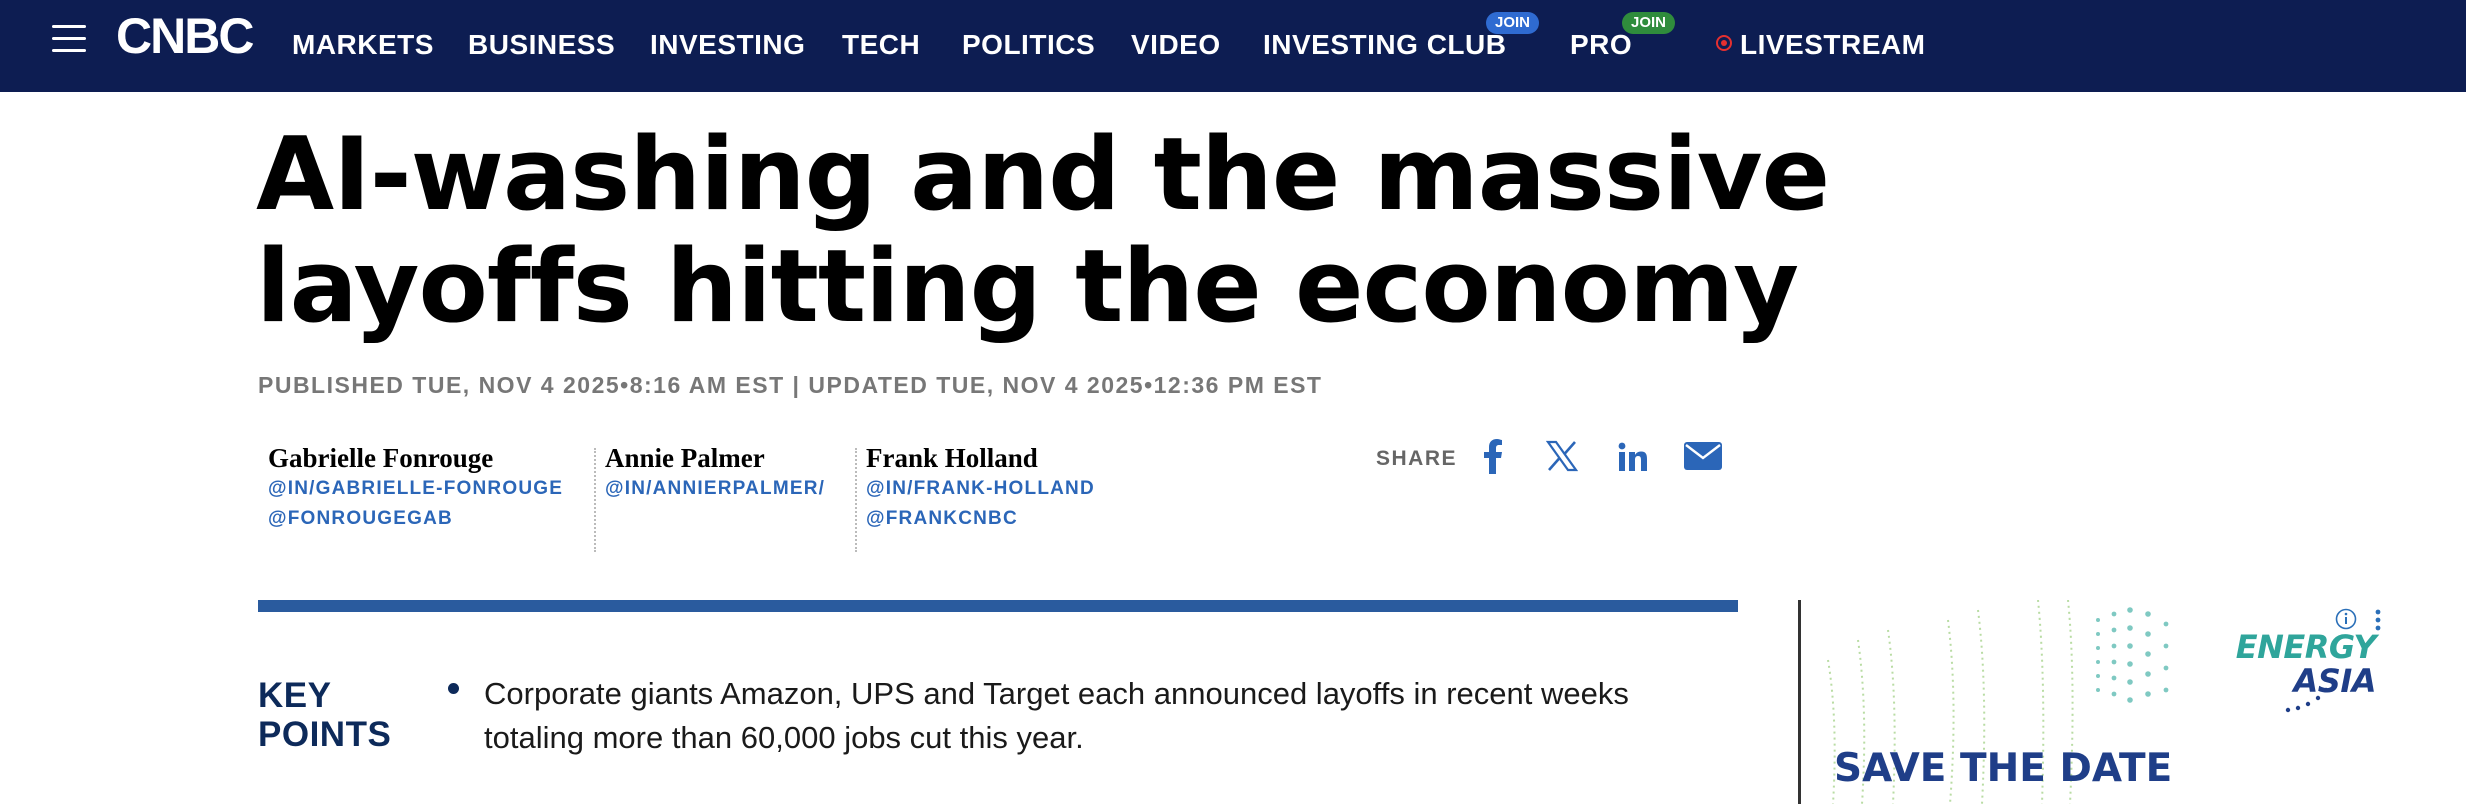 This screenshot has width=2466, height=804. I want to click on pro-join-badge: JOIN, so click(1649, 23).